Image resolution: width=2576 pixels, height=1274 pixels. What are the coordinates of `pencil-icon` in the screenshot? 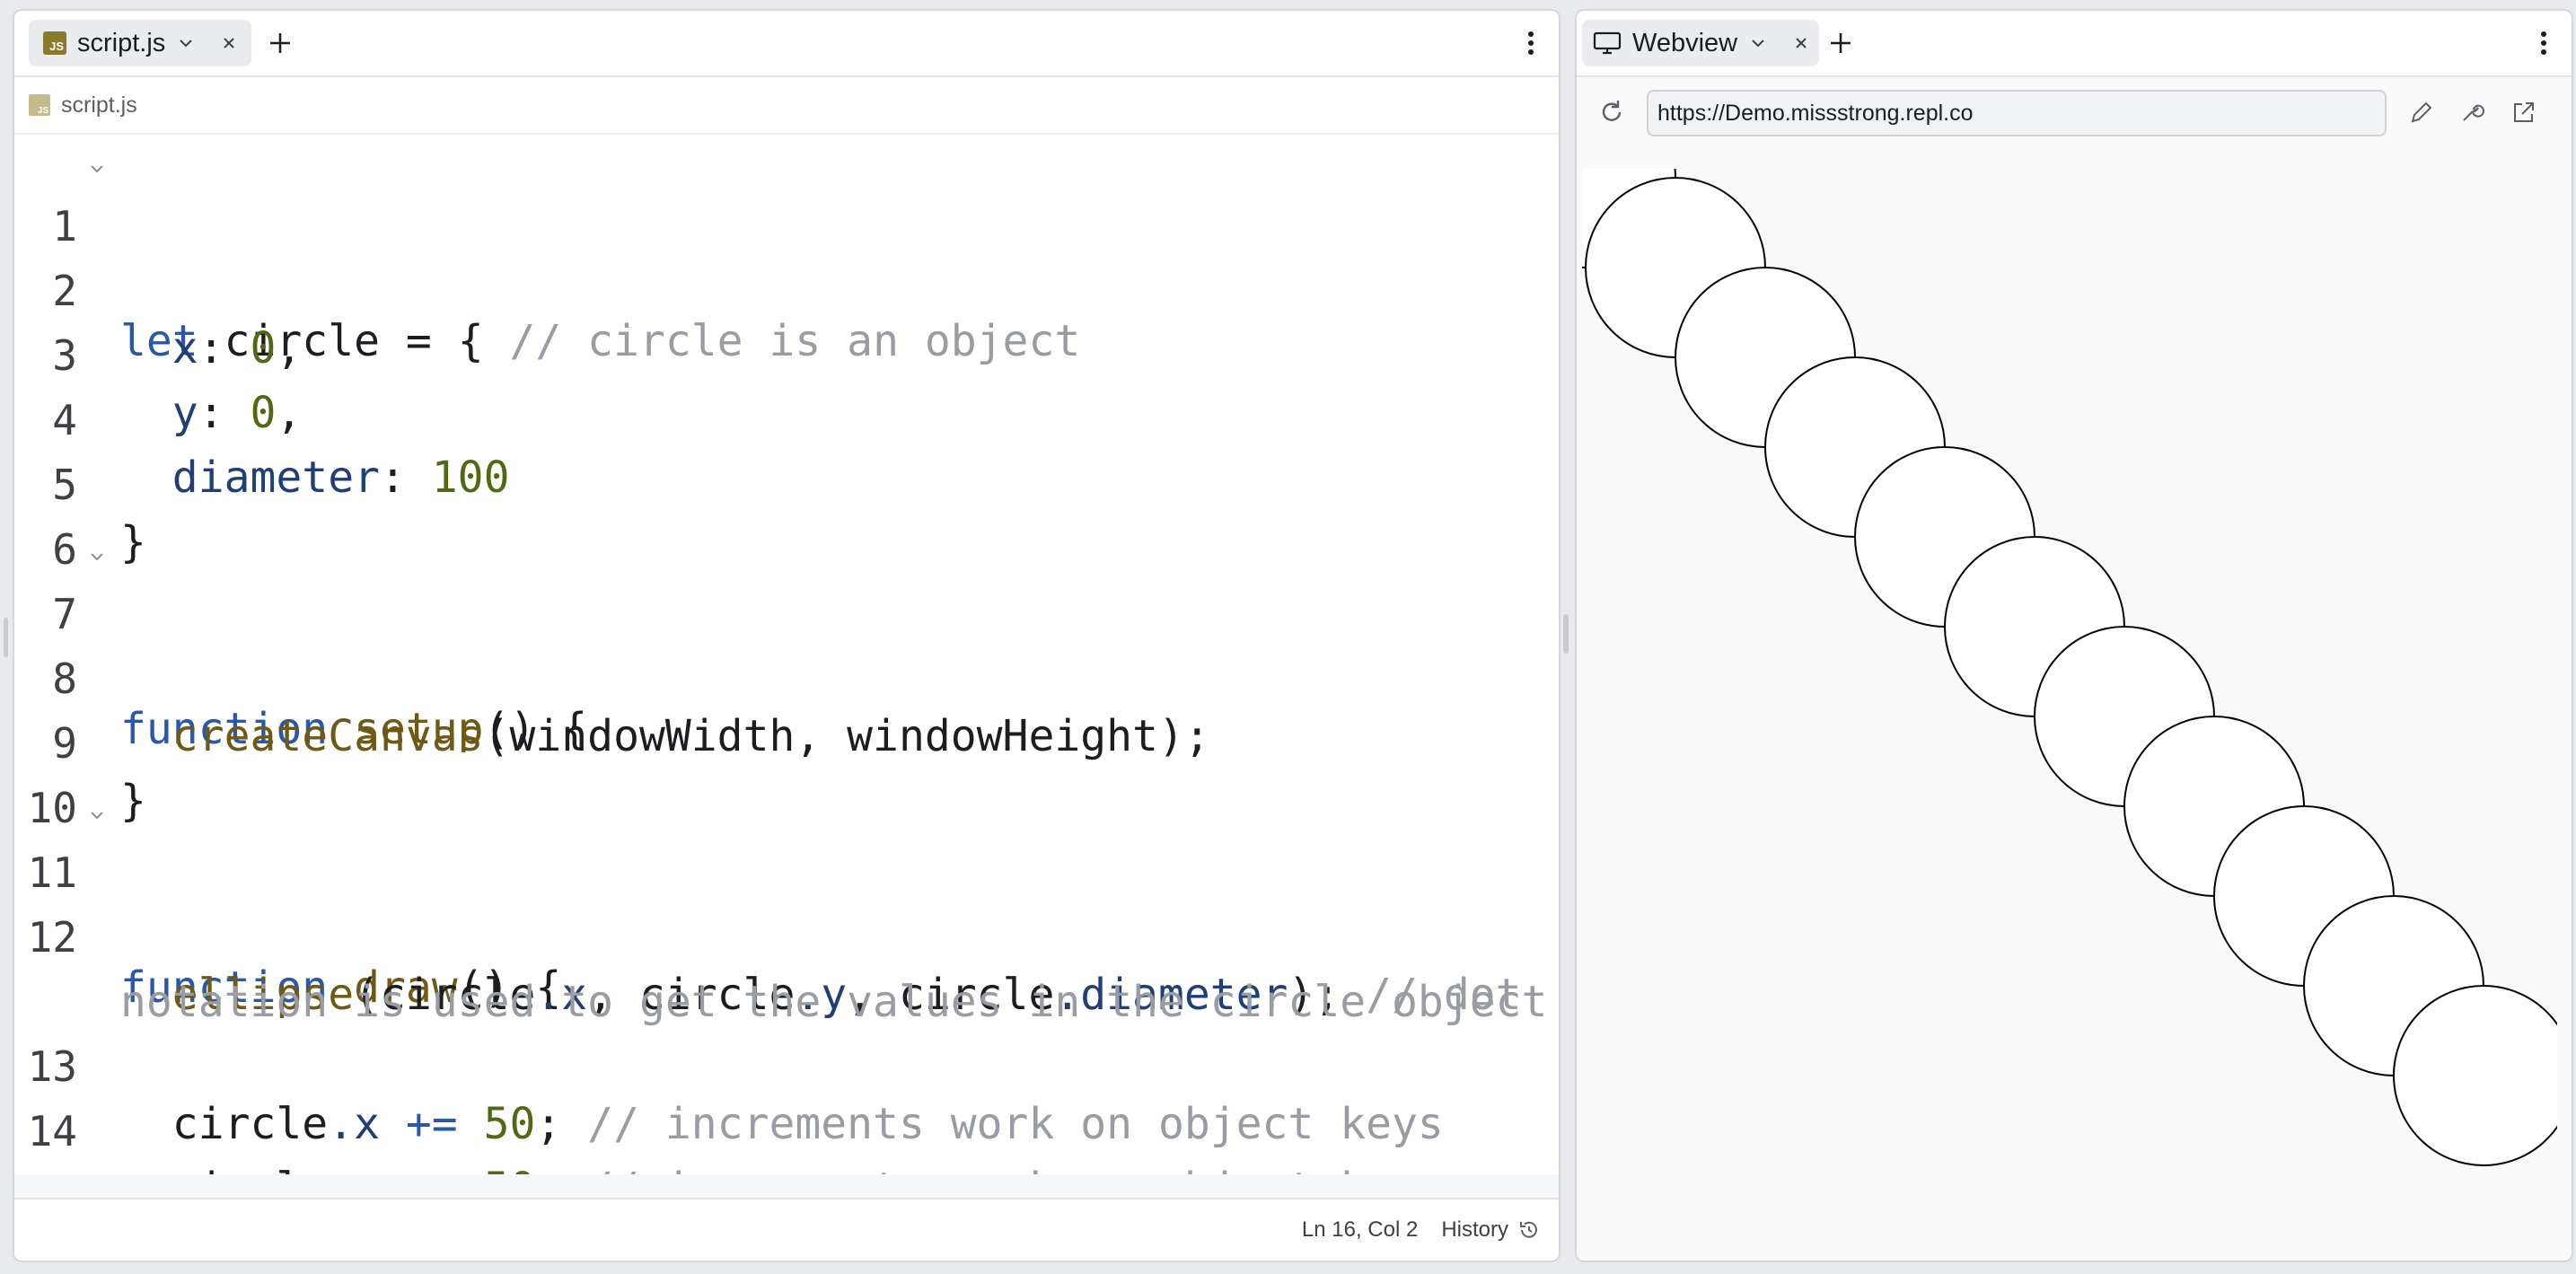 It's located at (2421, 112).